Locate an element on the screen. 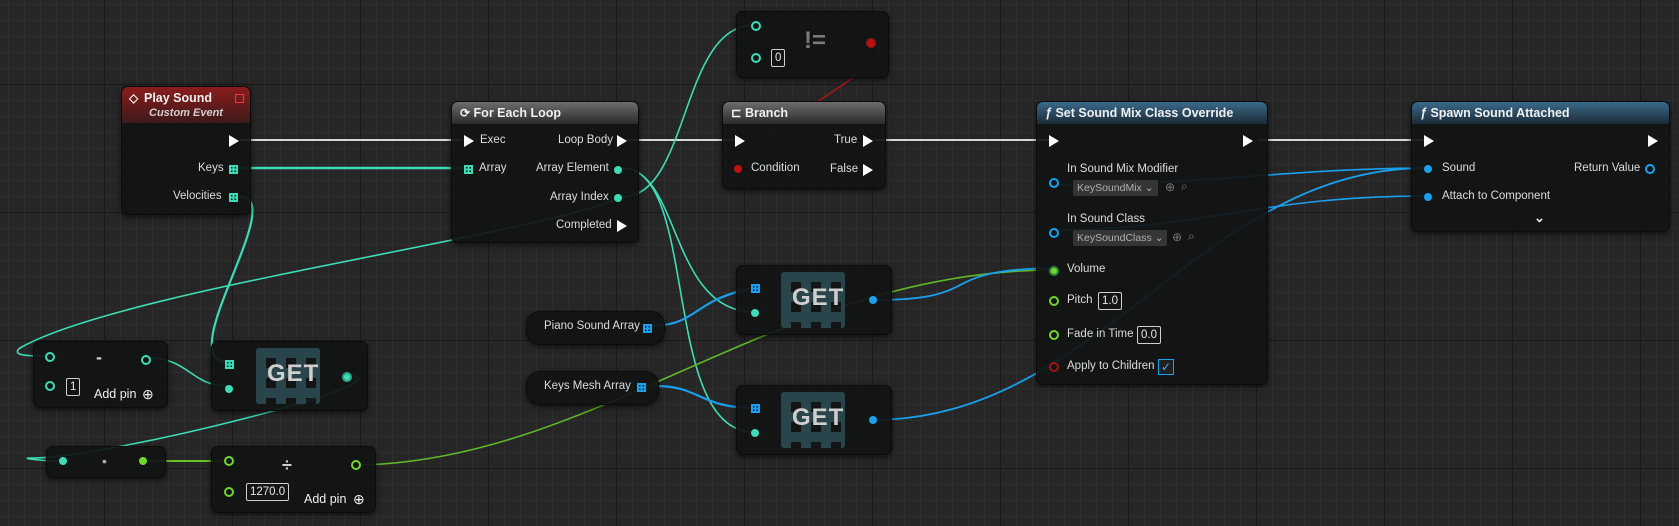  sound-label: Sound is located at coordinates (1459, 168).